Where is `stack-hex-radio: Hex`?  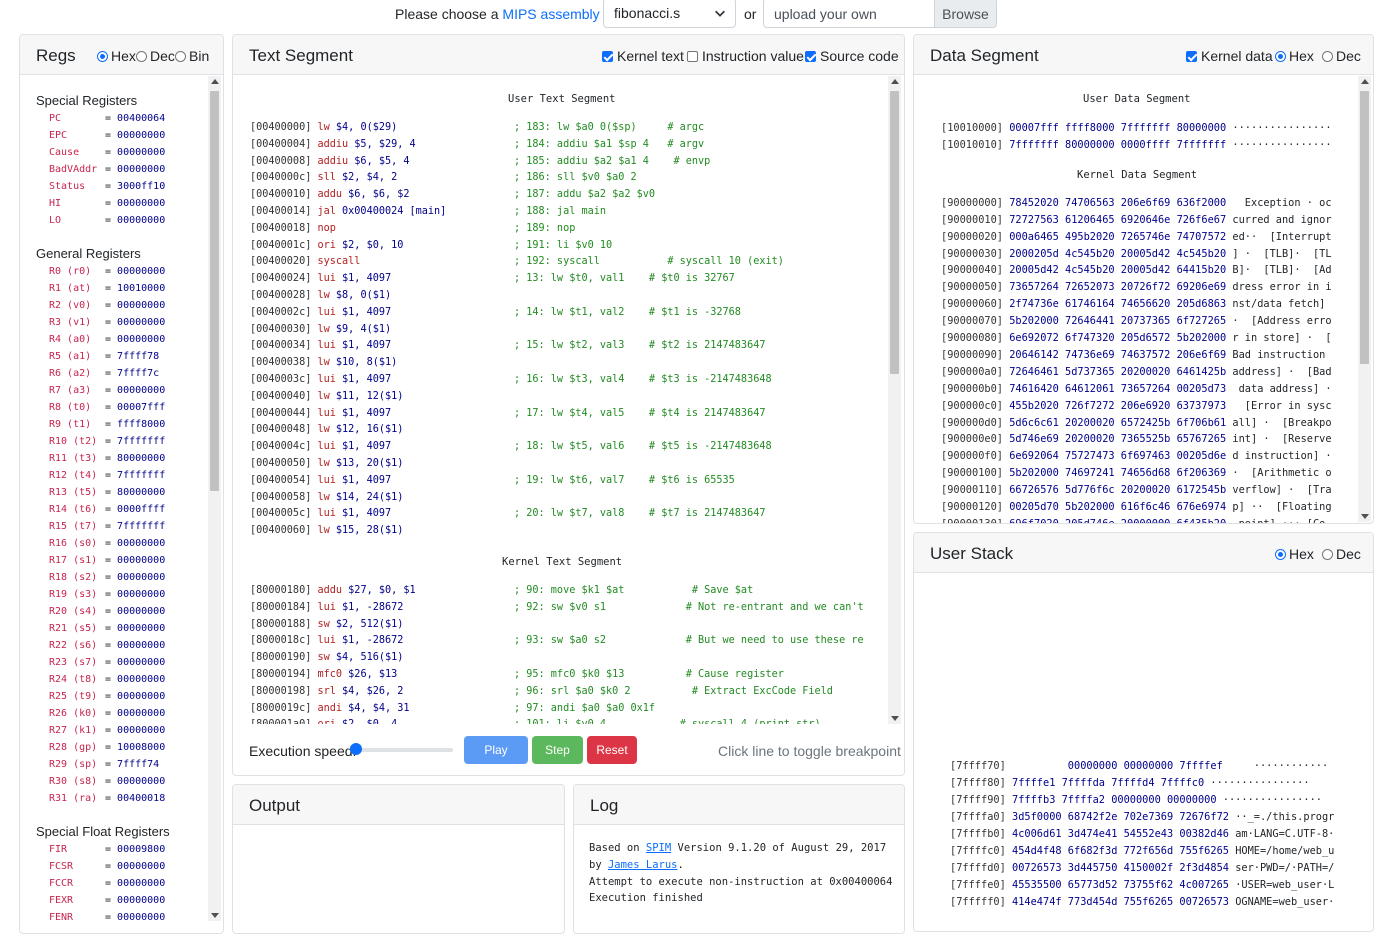 stack-hex-radio: Hex is located at coordinates (1294, 554).